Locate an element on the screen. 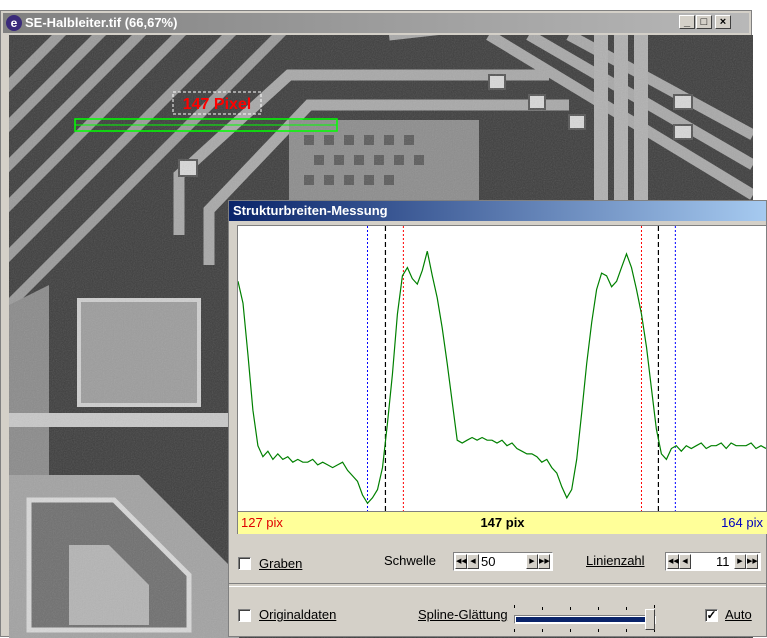 The width and height of the screenshot is (767, 638). schwelle-down-button: ◀ is located at coordinates (473, 561).